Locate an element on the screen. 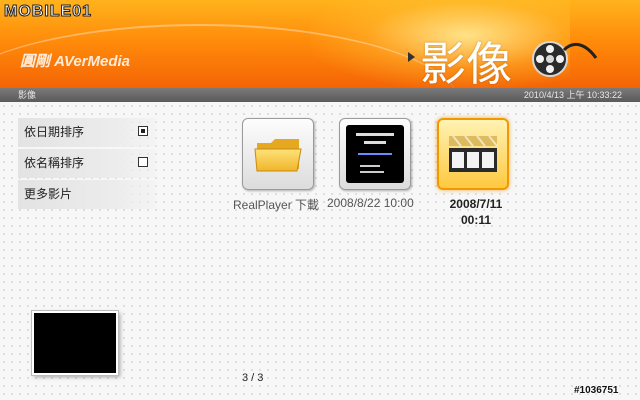 This screenshot has width=640, height=400. grid-item-video is located at coordinates (375, 154).